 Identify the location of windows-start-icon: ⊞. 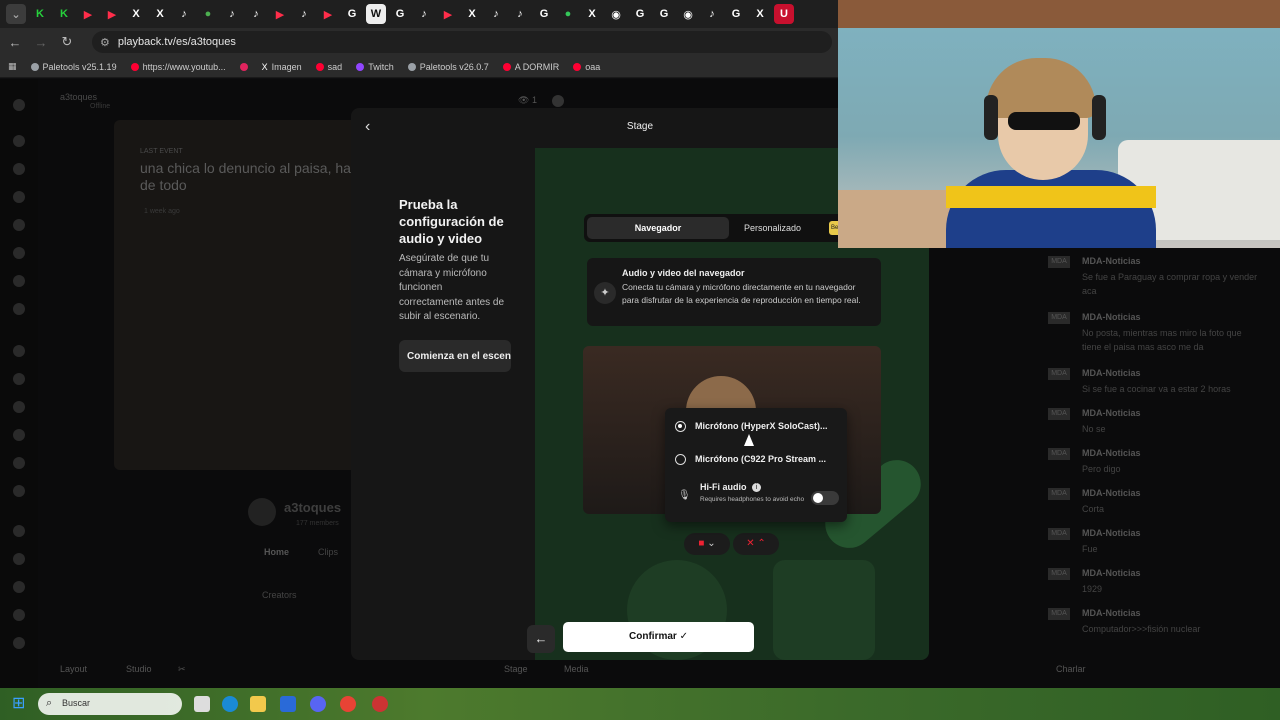
(21, 704).